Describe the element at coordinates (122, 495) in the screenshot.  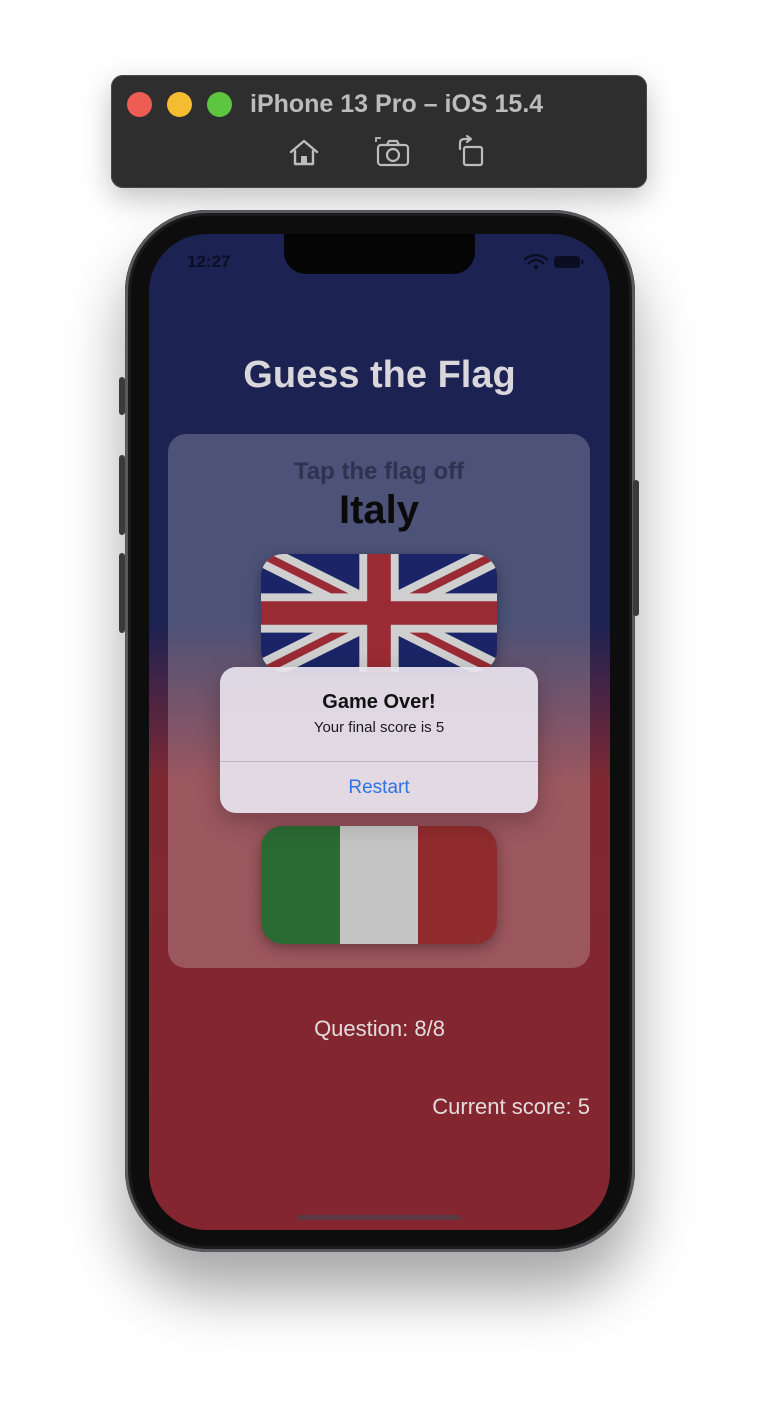
I see `volume-up-button` at that location.